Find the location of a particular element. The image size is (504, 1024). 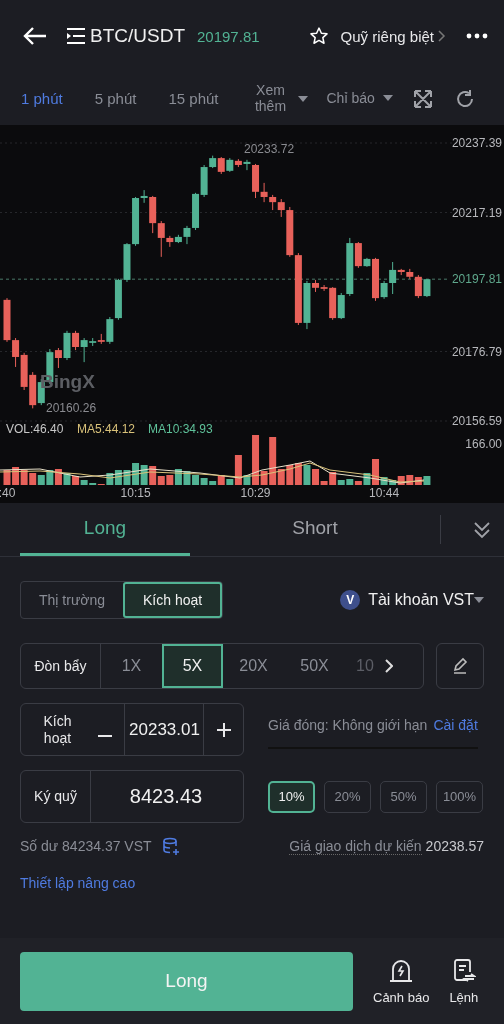

orders-button: Lệnh is located at coordinates (464, 981).